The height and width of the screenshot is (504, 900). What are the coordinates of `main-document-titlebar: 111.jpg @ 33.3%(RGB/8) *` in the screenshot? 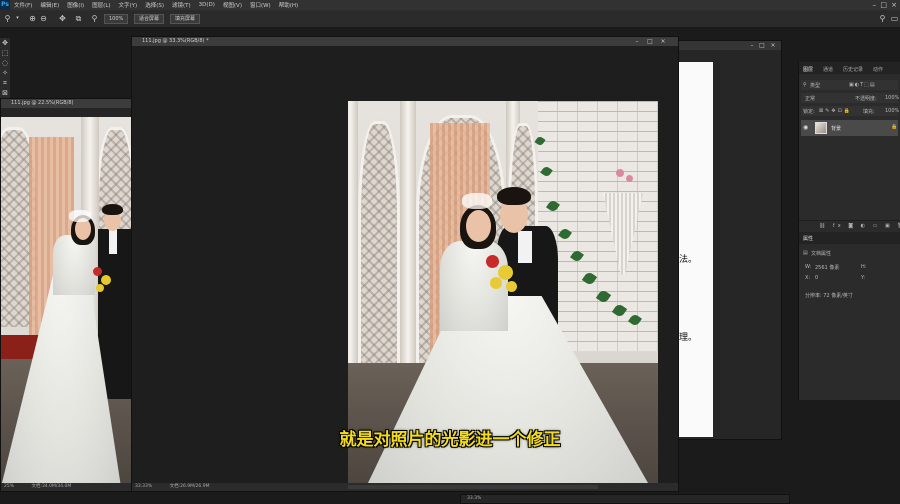 It's located at (405, 41).